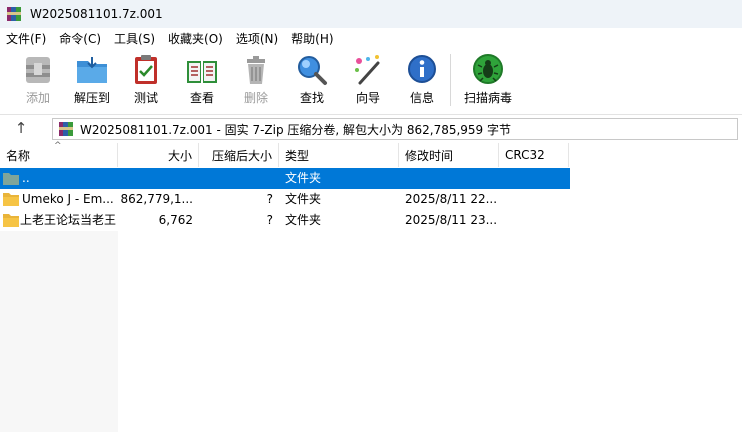 The image size is (742, 432). Describe the element at coordinates (37, 98) in the screenshot. I see `add-label: 添加` at that location.